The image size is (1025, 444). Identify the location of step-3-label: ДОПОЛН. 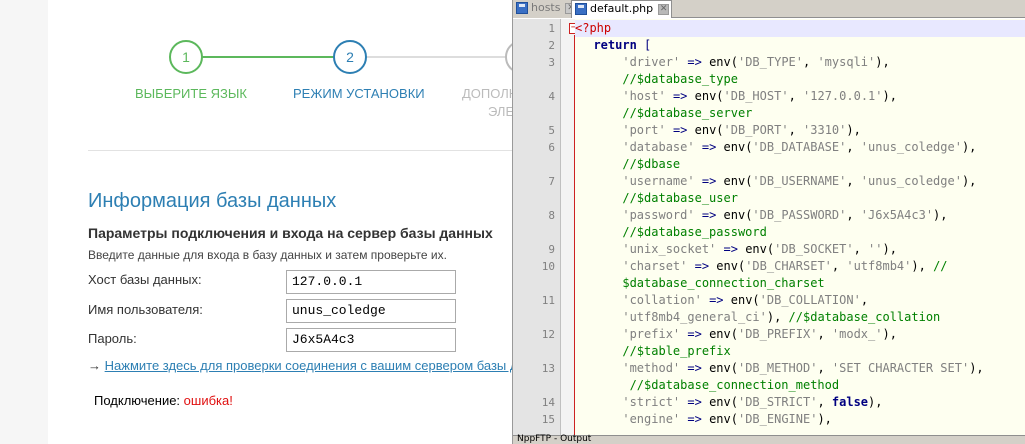
(490, 93).